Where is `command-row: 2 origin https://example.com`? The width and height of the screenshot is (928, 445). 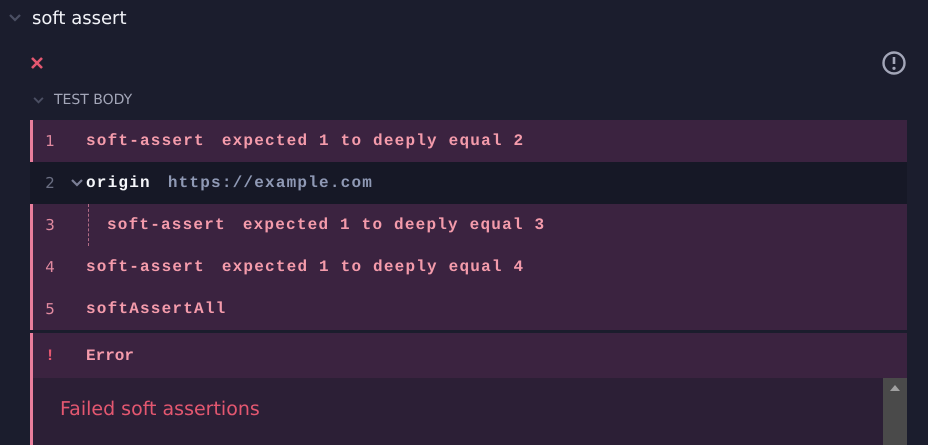
command-row: 2 origin https://example.com is located at coordinates (468, 183).